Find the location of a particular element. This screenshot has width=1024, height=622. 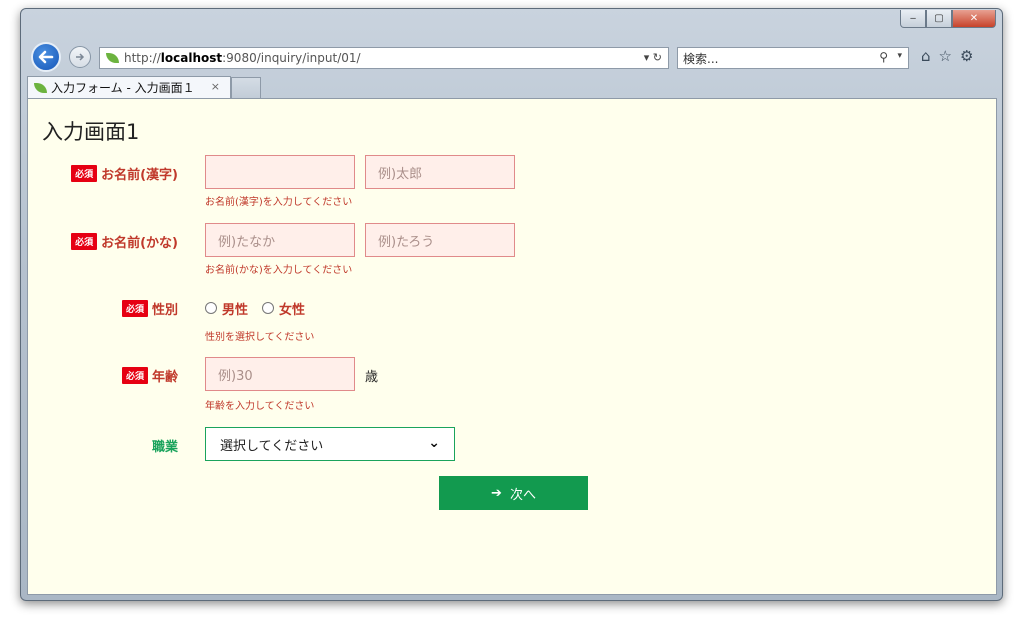

first-name-kanji-input: 例)太郎 is located at coordinates (440, 172).